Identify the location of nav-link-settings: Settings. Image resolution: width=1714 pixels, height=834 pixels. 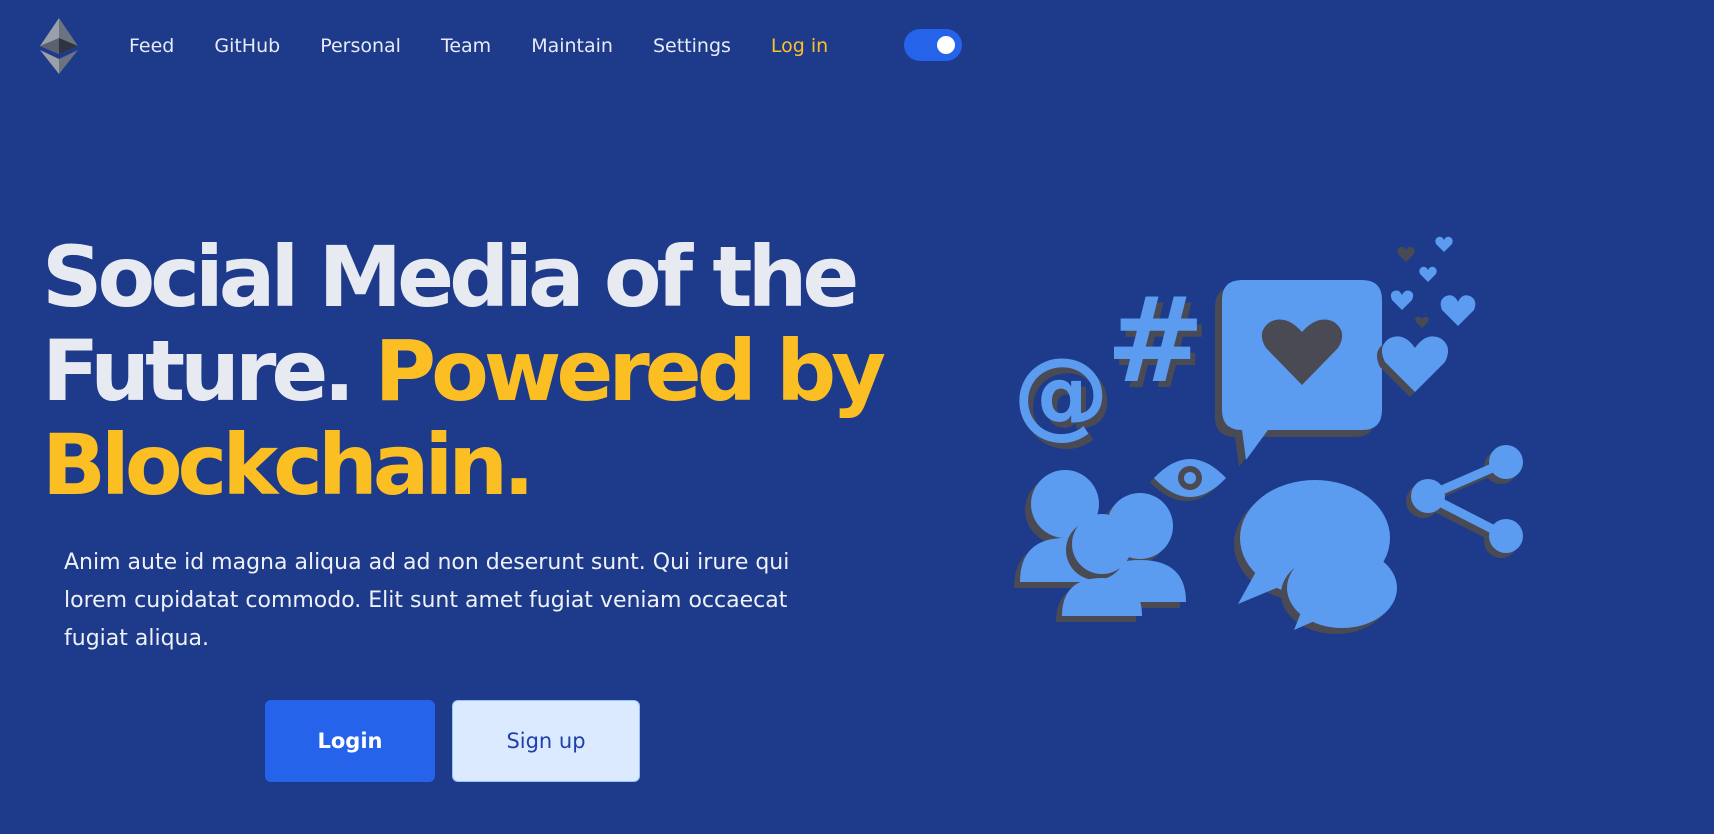
(692, 46).